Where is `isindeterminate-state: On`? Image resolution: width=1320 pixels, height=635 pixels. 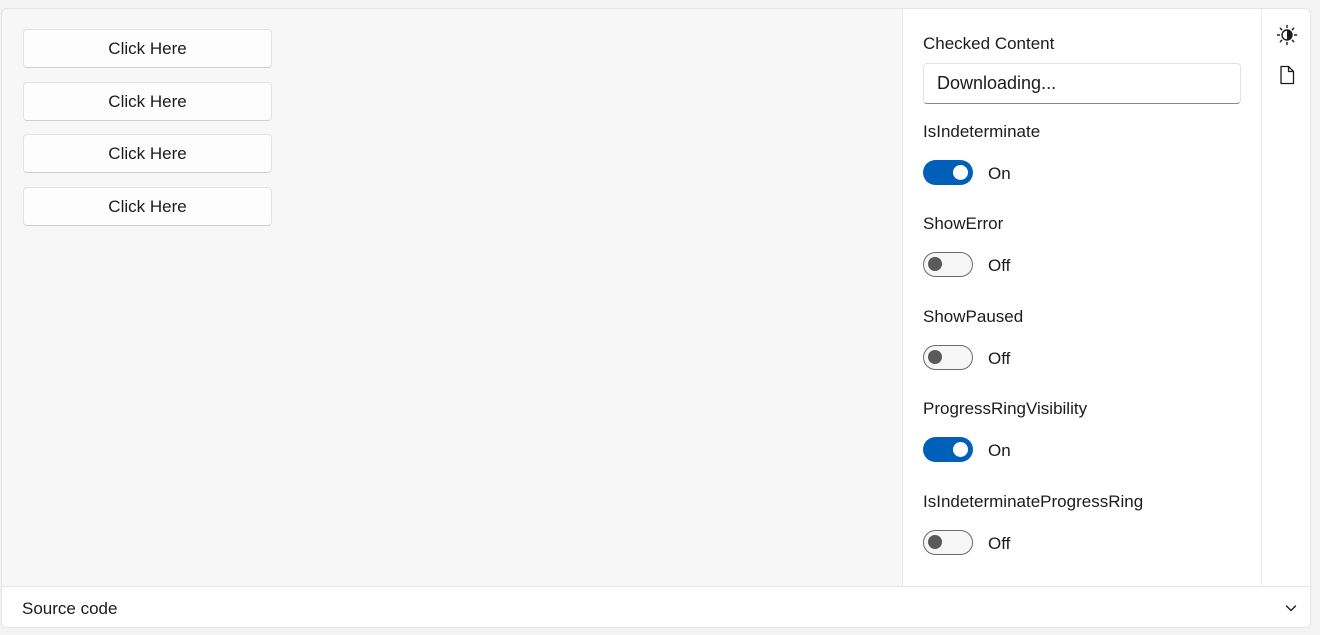
isindeterminate-state: On is located at coordinates (999, 173).